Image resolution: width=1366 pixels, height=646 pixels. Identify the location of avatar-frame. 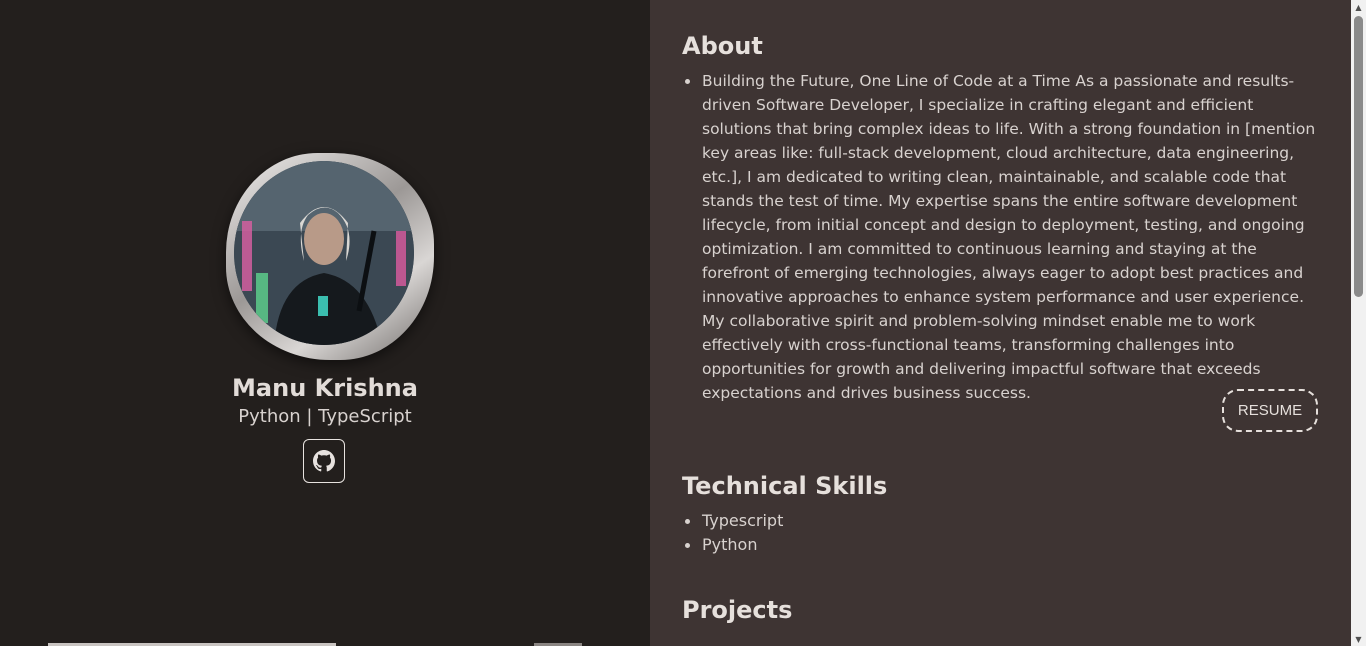
(330, 256).